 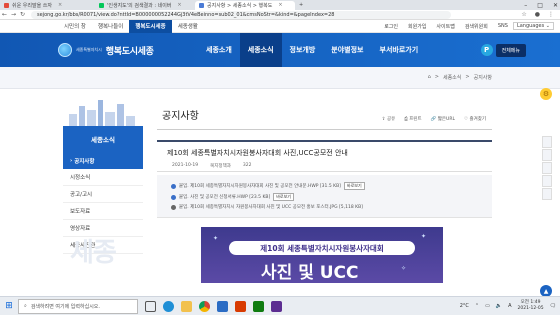 What do you see at coordinates (555, 5) in the screenshot?
I see `close-window-icon: ✕` at bounding box center [555, 5].